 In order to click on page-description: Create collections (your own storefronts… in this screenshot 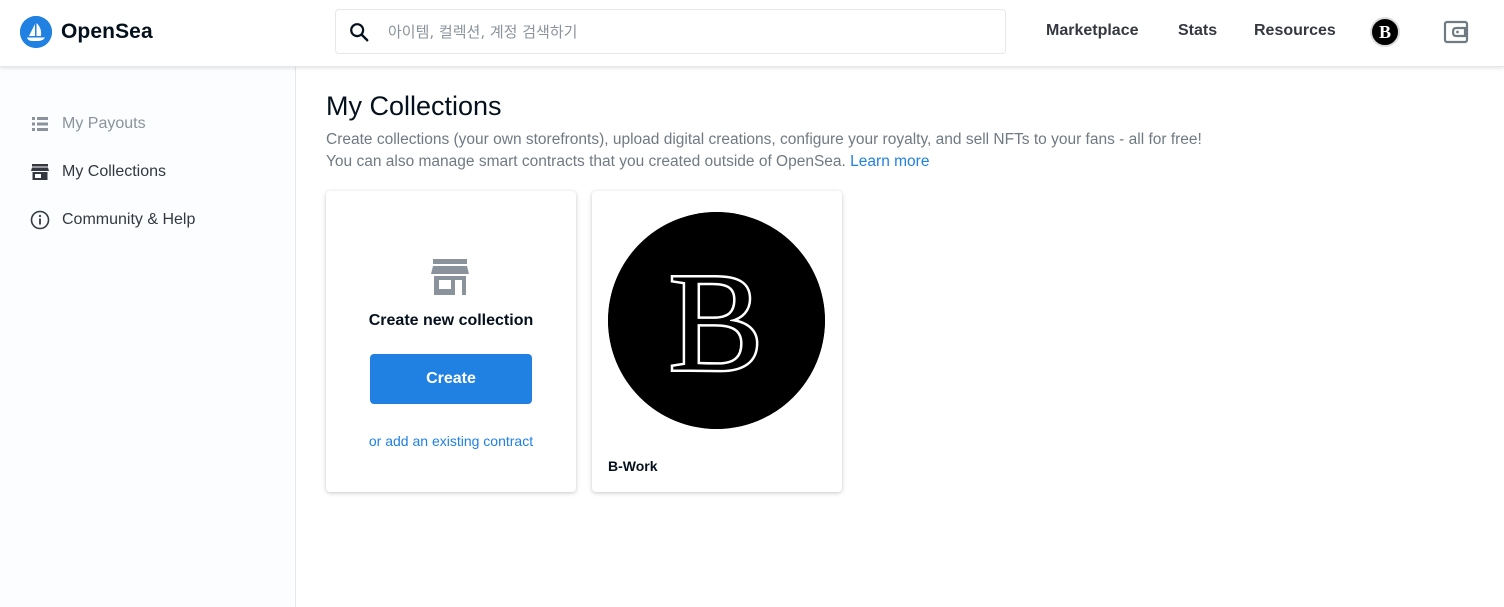, I will do `click(764, 151)`.